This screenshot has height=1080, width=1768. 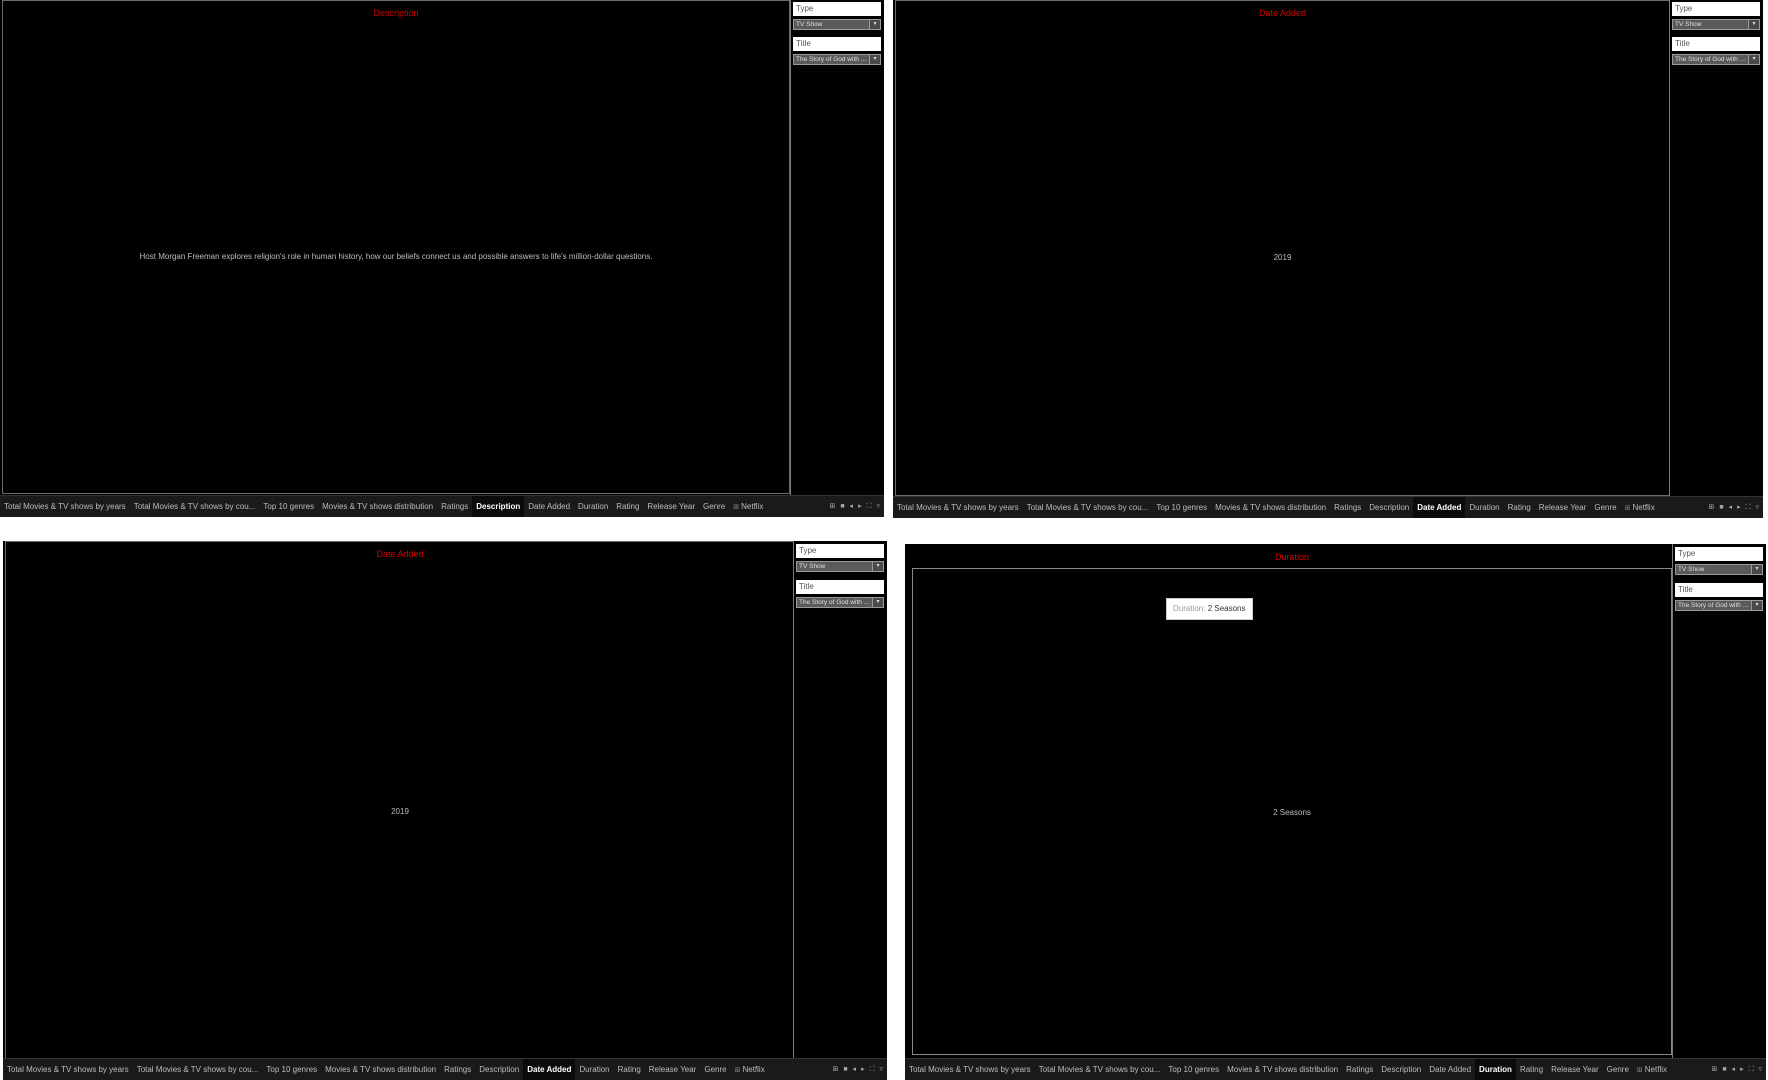 I want to click on tab-label: Top 10 genres, so click(x=1182, y=507).